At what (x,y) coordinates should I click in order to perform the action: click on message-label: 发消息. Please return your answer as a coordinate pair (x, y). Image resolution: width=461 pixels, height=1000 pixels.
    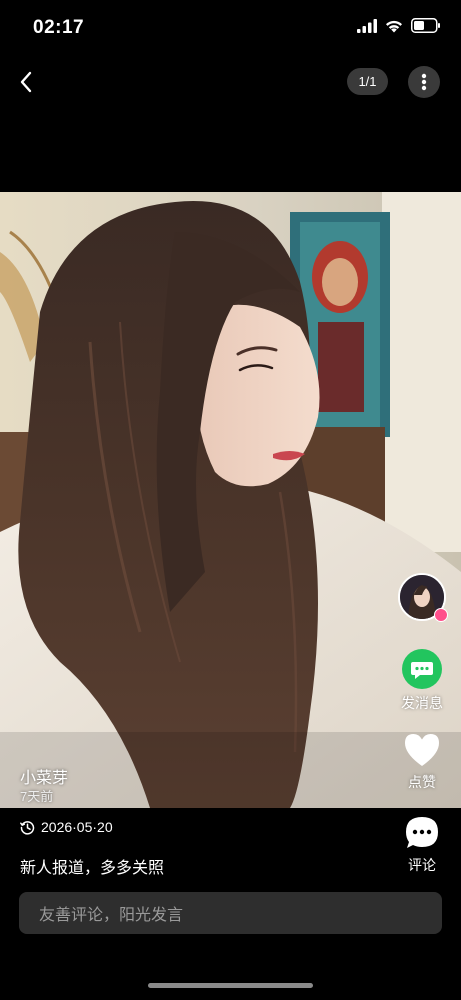
    Looking at the image, I should click on (422, 703).